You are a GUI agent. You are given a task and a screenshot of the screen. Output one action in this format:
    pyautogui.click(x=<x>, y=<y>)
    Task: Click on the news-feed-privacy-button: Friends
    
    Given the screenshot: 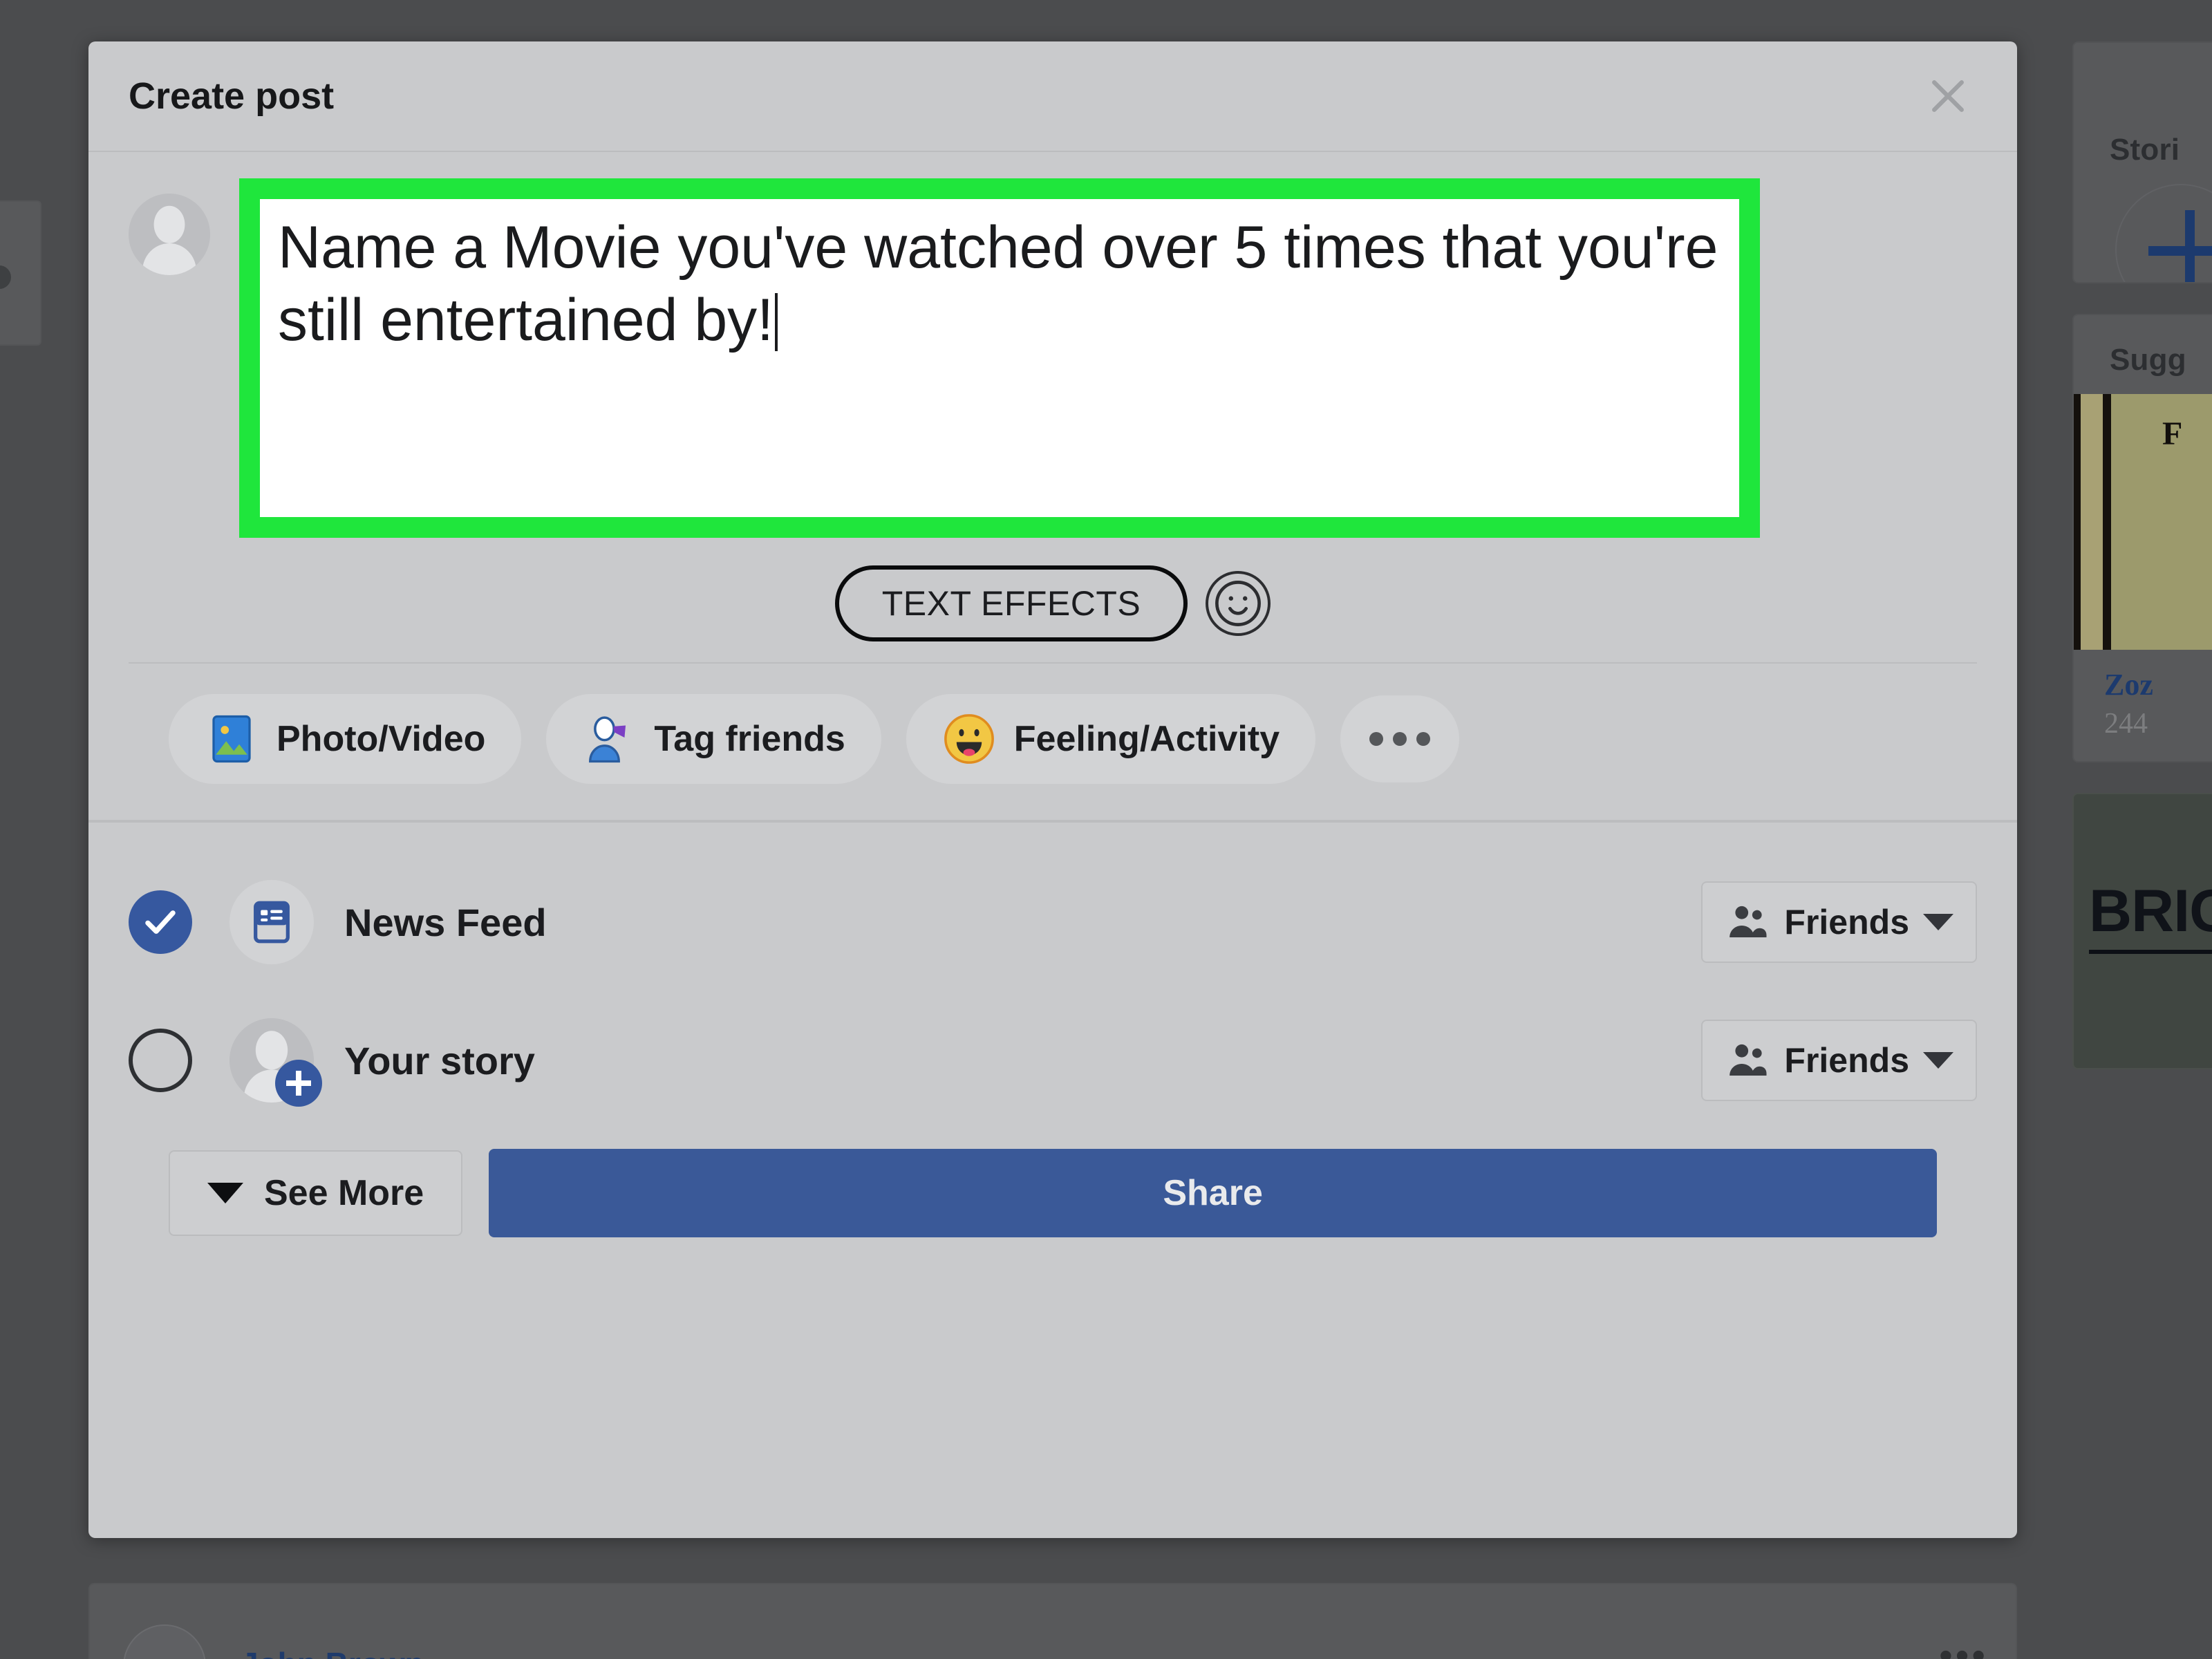 What is the action you would take?
    pyautogui.click(x=1839, y=922)
    